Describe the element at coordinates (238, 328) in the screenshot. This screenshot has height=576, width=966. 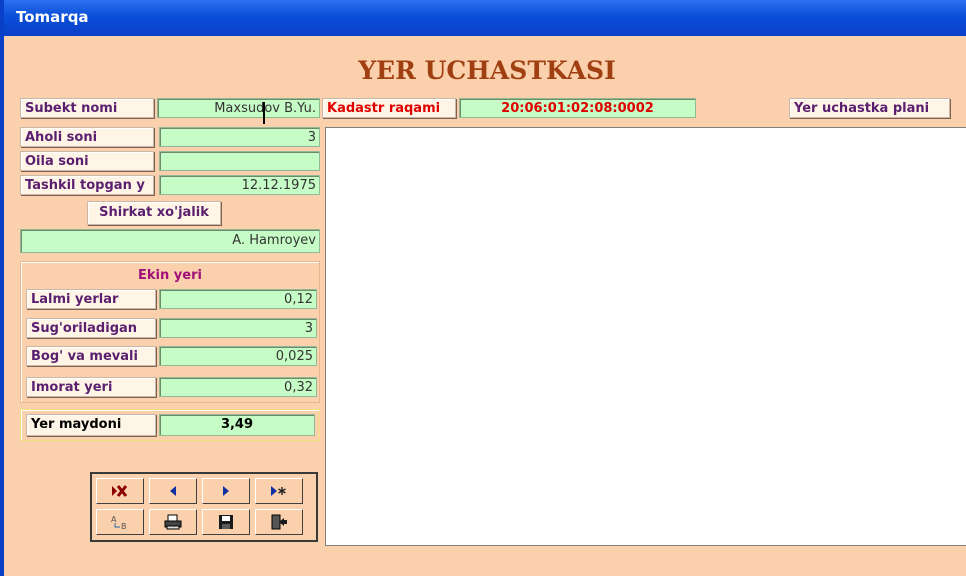
I see `irrigated-land-field: 3` at that location.